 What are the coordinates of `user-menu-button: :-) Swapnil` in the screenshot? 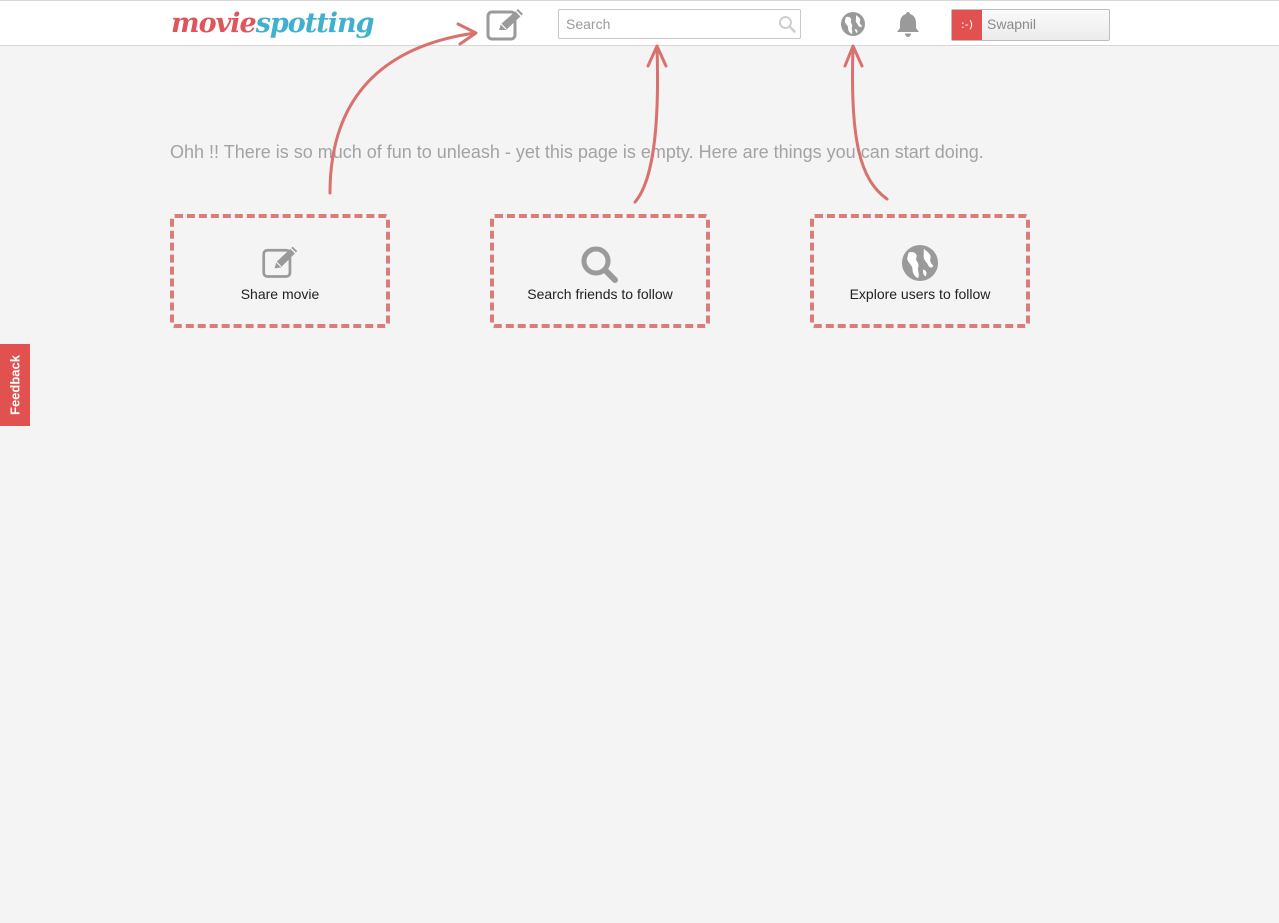 It's located at (1030, 25).